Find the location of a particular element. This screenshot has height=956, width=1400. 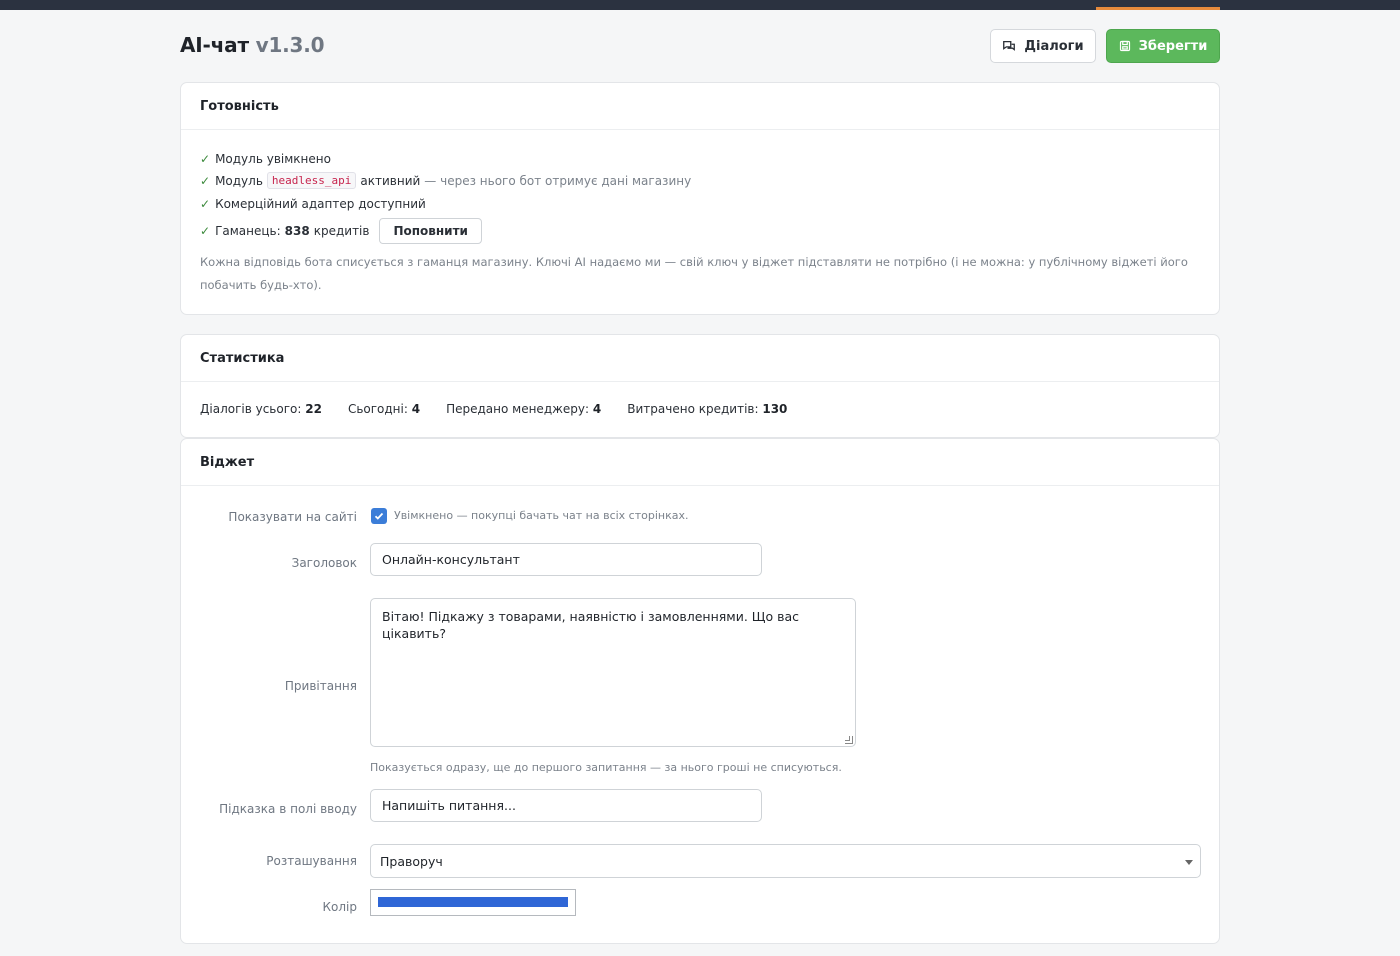

check-headless-note: — через нього бот отримує дані магазину is located at coordinates (558, 180).